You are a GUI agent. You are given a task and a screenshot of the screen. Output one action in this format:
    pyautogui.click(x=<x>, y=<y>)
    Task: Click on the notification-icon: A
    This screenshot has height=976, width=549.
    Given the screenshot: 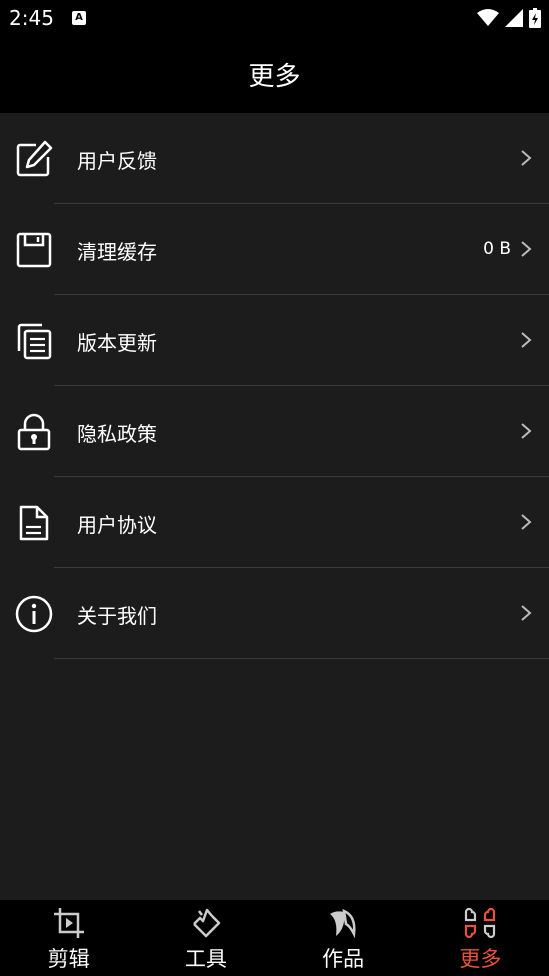 What is the action you would take?
    pyautogui.click(x=79, y=18)
    